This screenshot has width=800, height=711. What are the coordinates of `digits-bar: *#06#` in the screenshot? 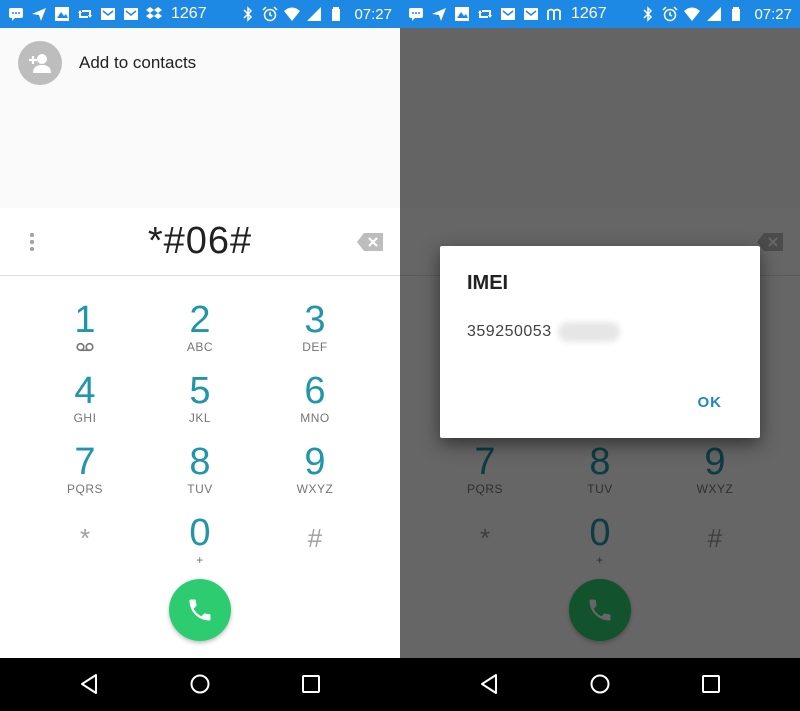 It's located at (200, 242).